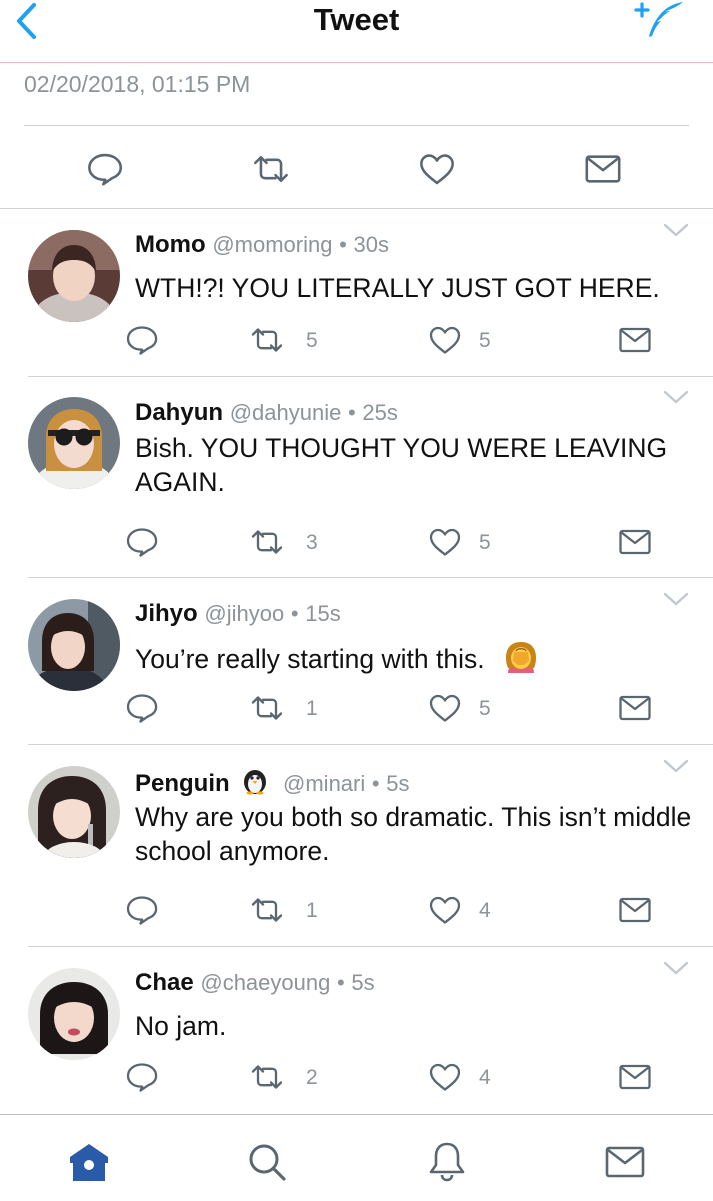  Describe the element at coordinates (244, 613) in the screenshot. I see `user-handle: @jihyoo` at that location.